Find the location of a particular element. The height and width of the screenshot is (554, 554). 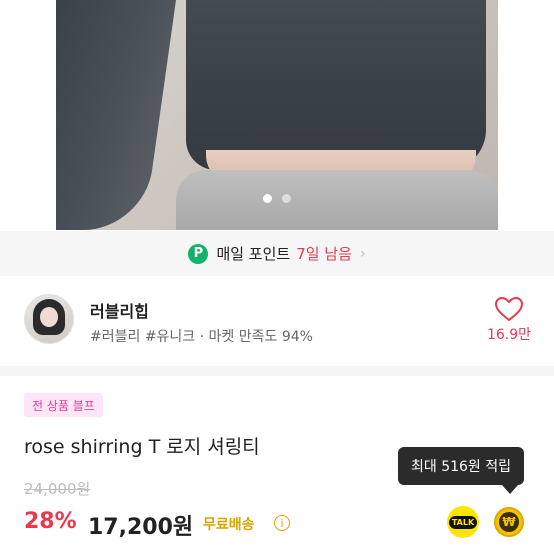

won-icon: ₩ is located at coordinates (509, 522).